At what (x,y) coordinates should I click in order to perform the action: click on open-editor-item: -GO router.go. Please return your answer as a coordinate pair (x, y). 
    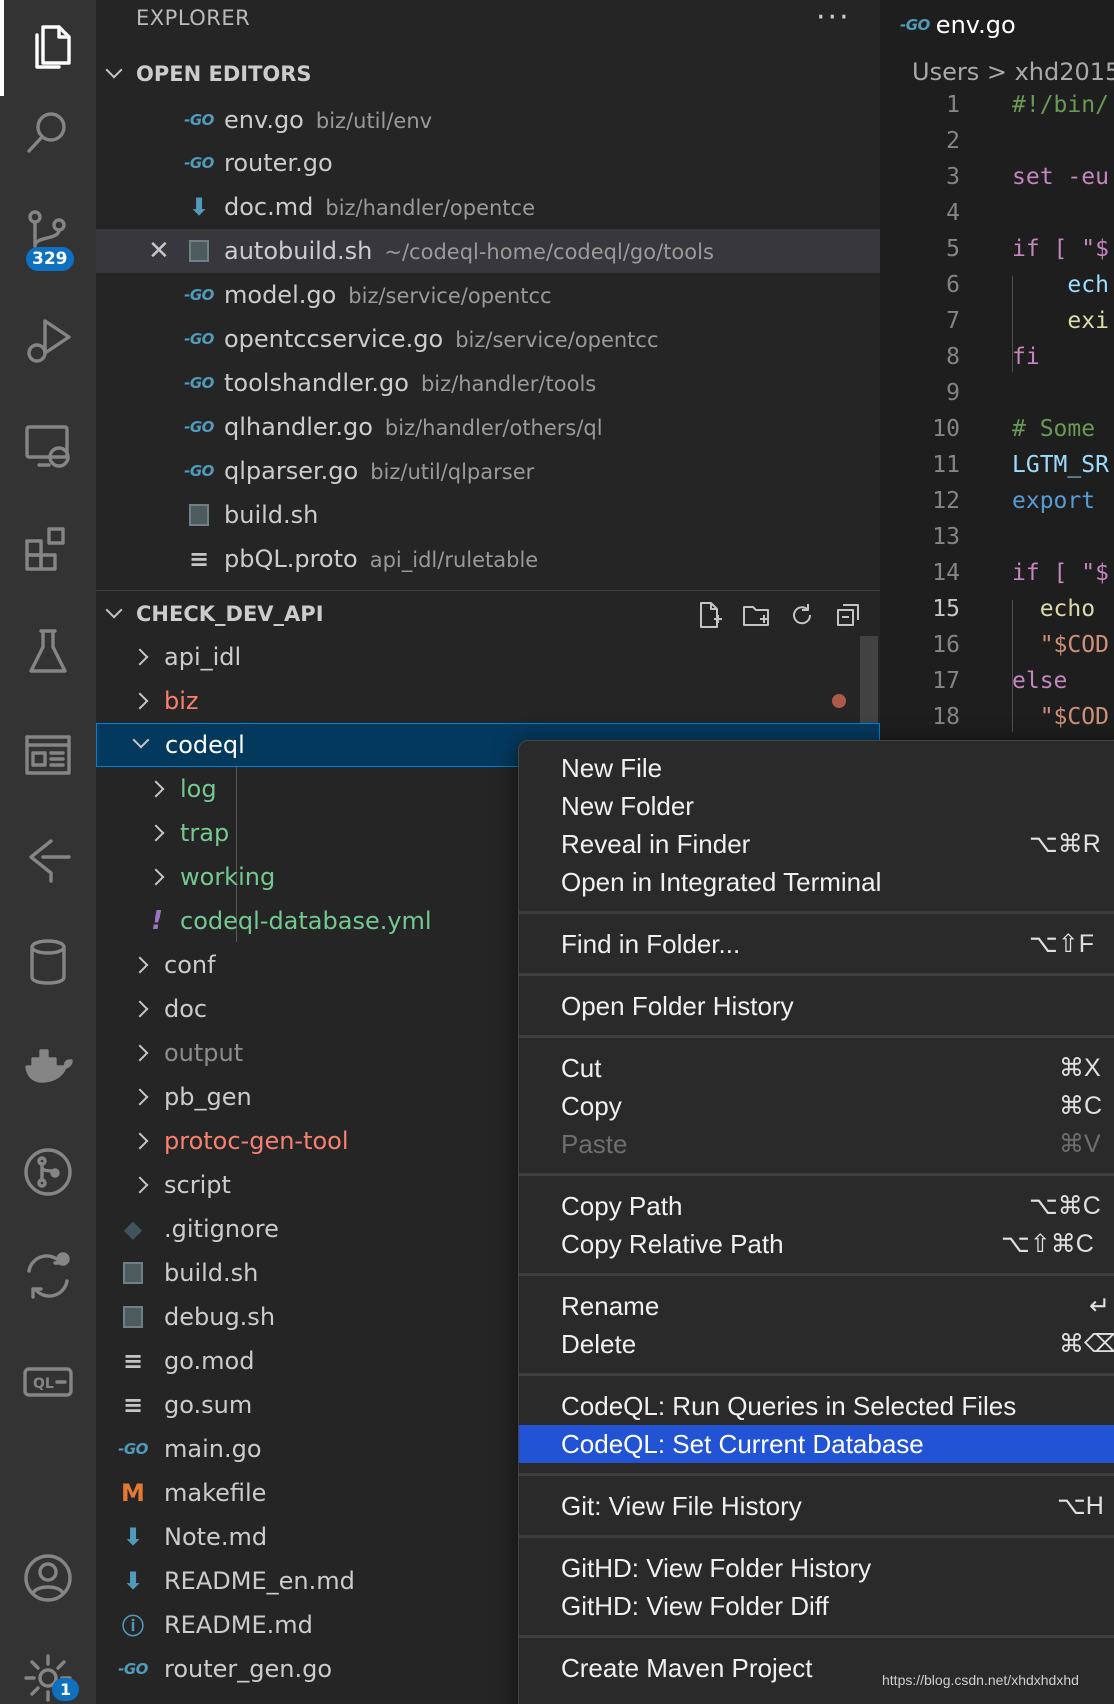
    Looking at the image, I should click on (488, 163).